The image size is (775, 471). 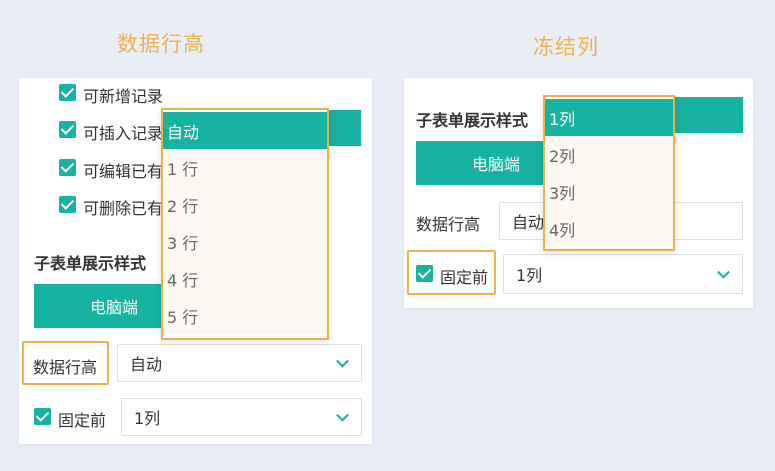 I want to click on option-3-rows: 3 行, so click(x=245, y=241).